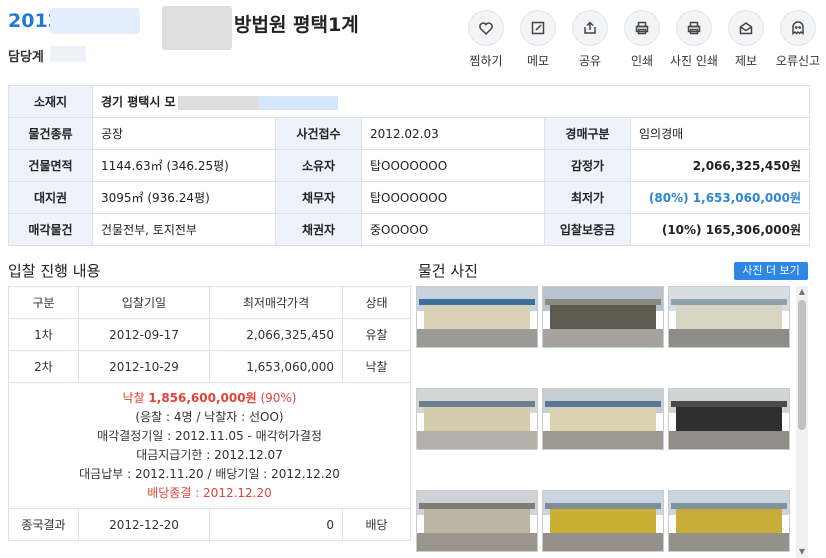 The width and height of the screenshot is (826, 558). I want to click on appraisal-value: 2,066,325,450원, so click(720, 165).